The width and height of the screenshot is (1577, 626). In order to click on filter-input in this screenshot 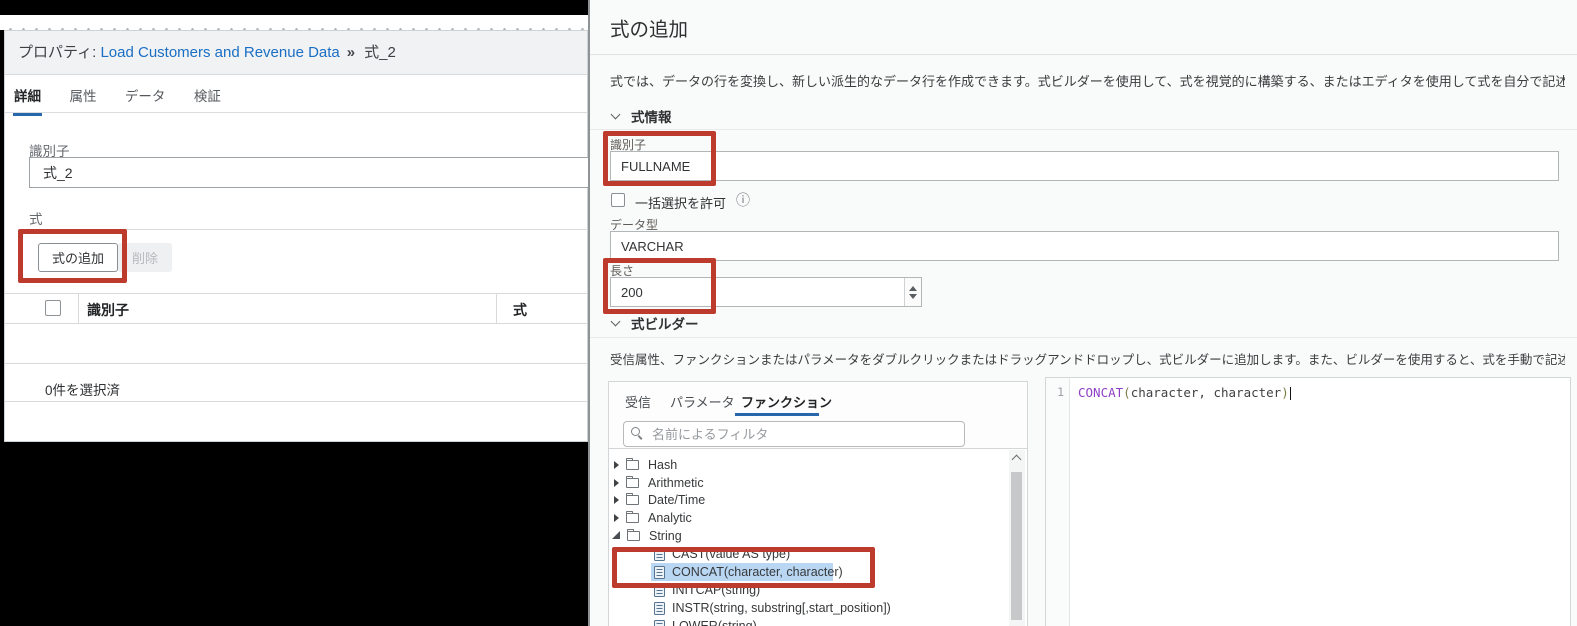, I will do `click(794, 434)`.